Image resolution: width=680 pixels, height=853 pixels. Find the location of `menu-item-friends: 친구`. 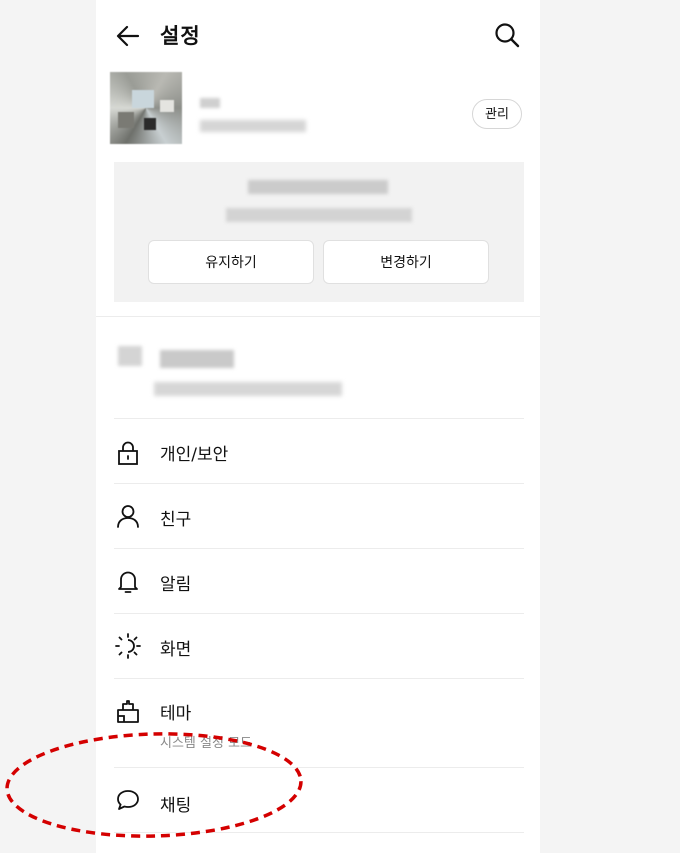

menu-item-friends: 친구 is located at coordinates (319, 516).